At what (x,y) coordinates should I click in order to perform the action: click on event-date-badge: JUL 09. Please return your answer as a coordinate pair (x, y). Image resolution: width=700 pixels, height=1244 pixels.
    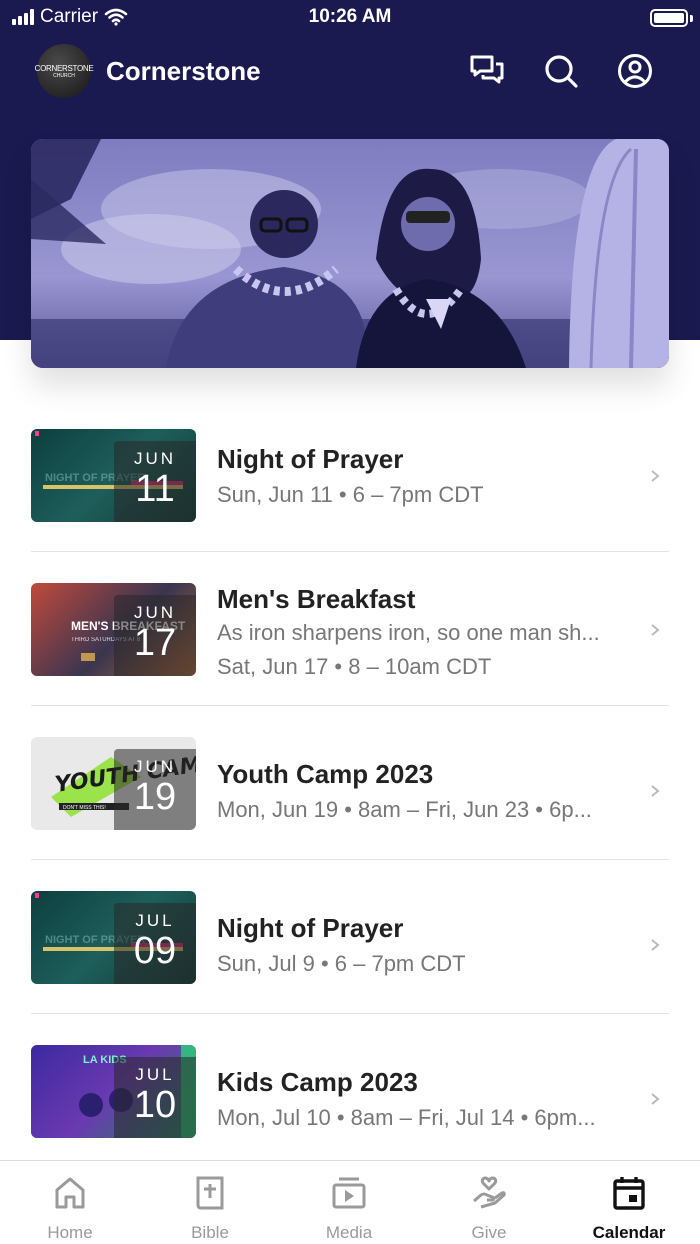
    Looking at the image, I should click on (155, 943).